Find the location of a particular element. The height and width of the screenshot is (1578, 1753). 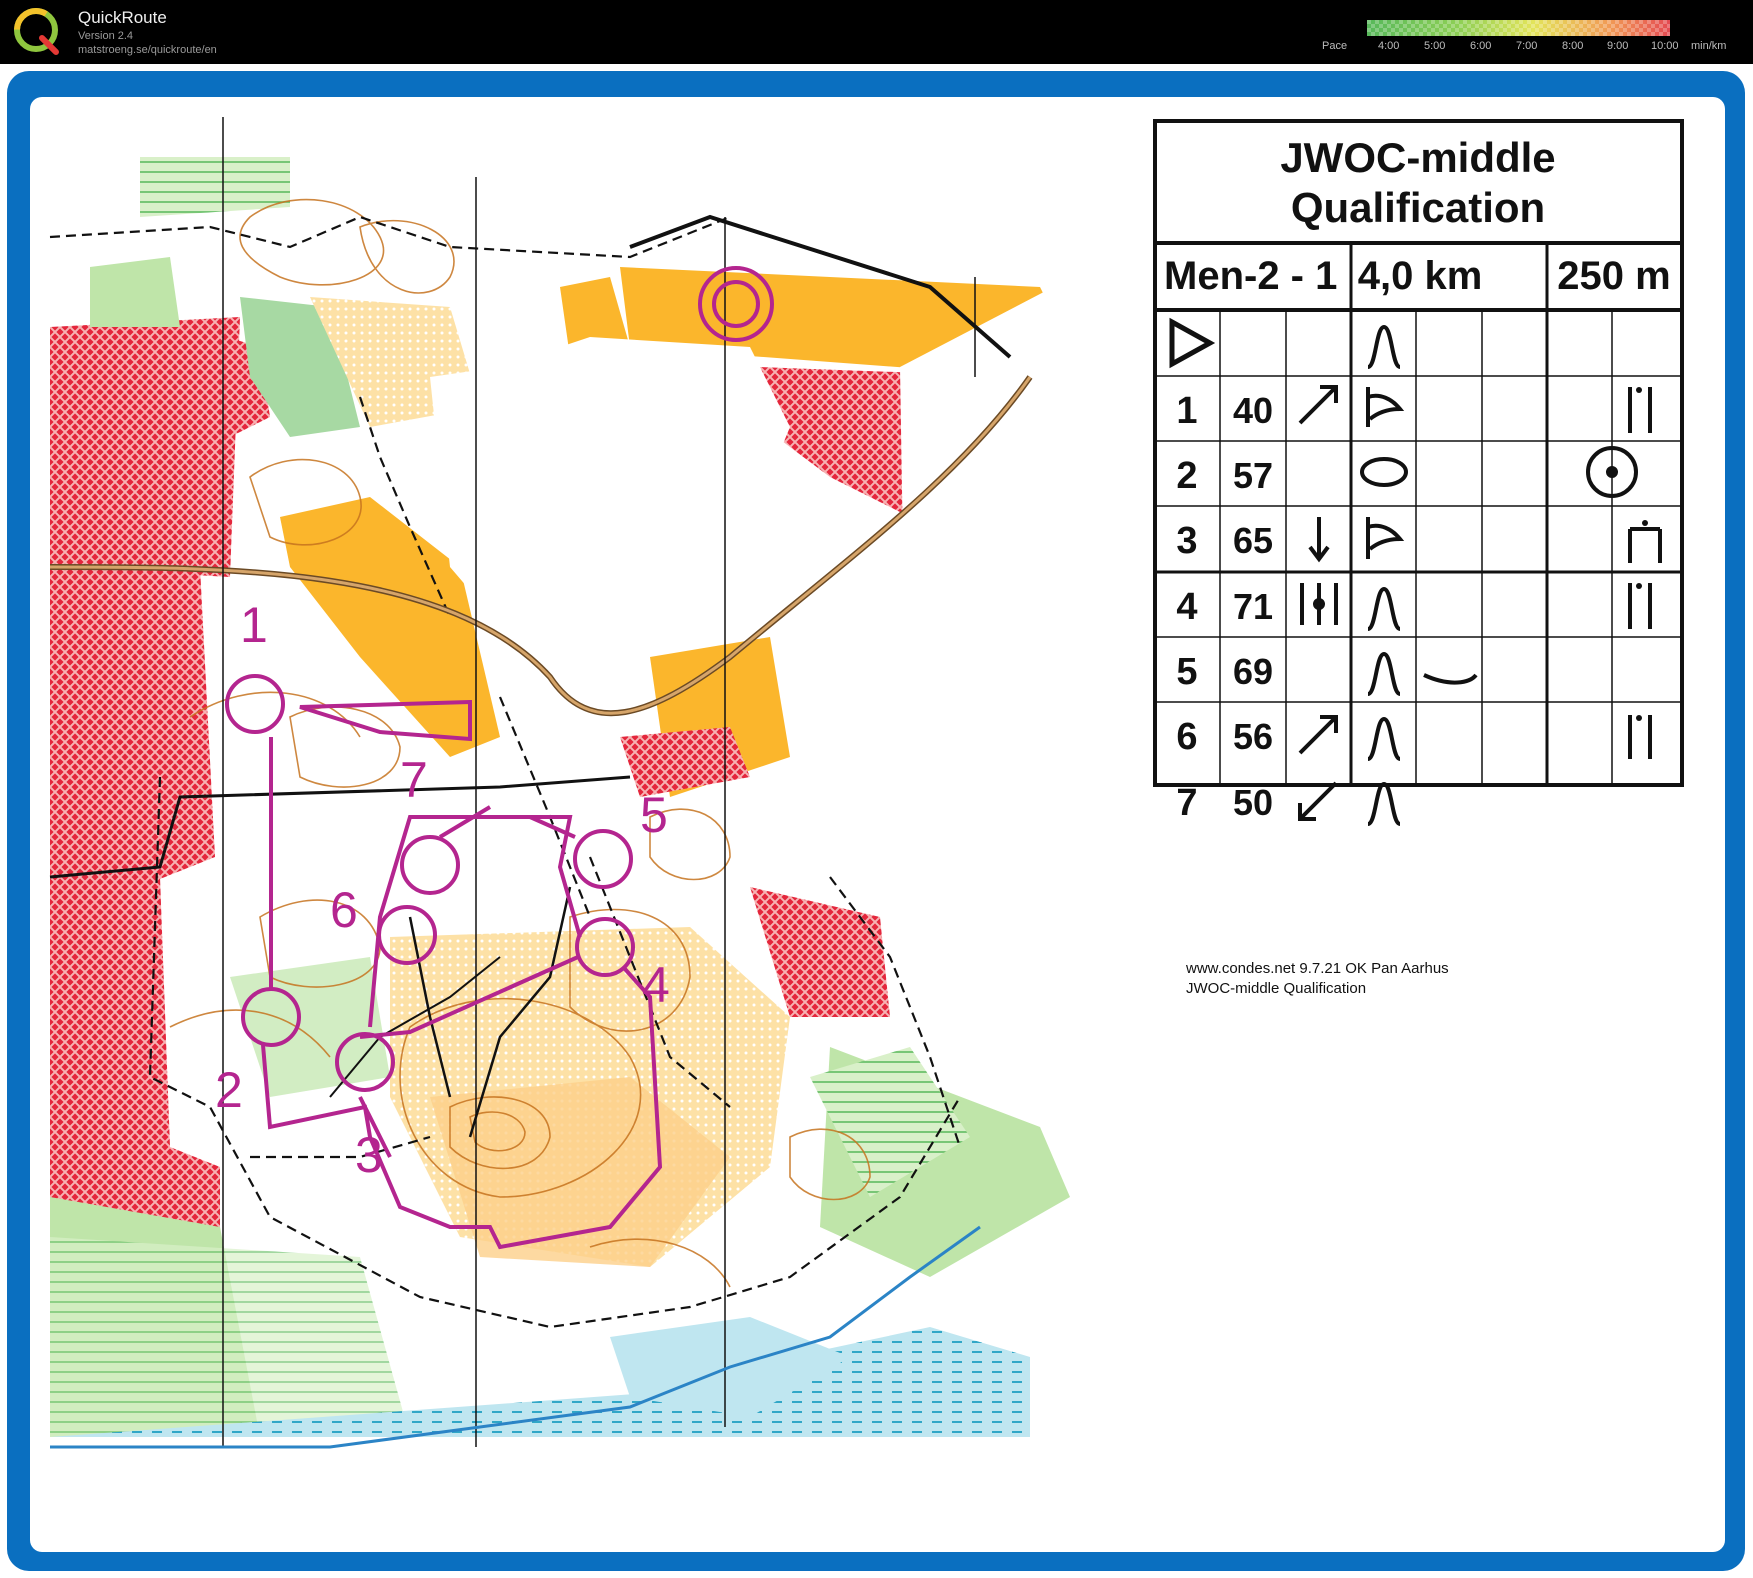

pace-unit: min/km is located at coordinates (1709, 46).